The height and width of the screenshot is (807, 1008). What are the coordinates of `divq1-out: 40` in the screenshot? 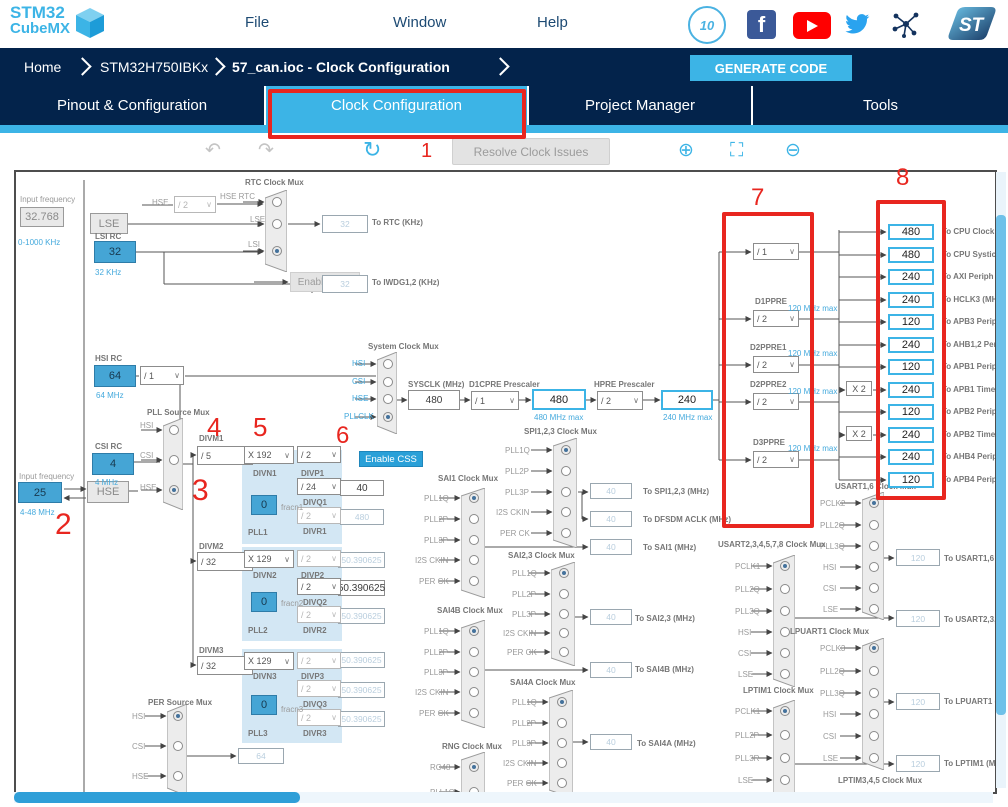 It's located at (362, 488).